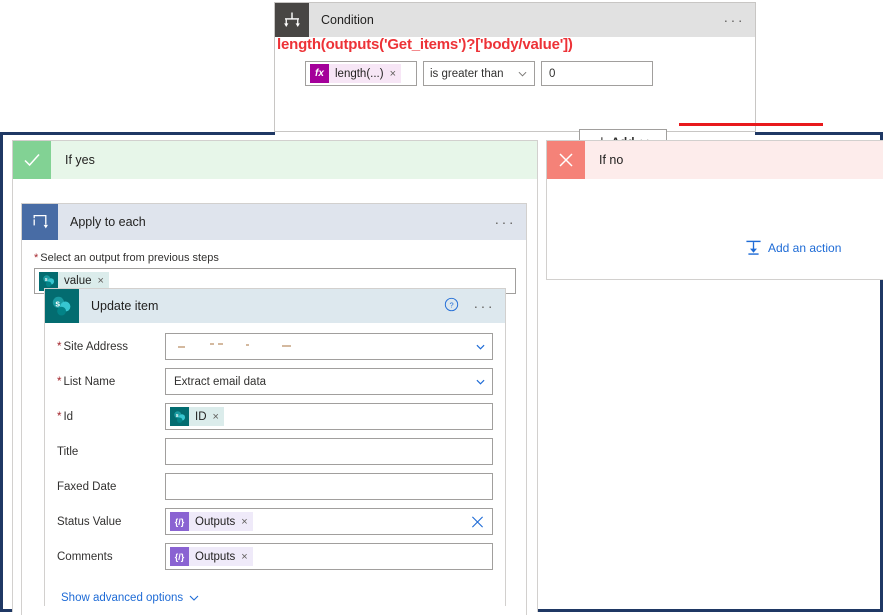  What do you see at coordinates (319, 73) in the screenshot?
I see `fx-icon: fx` at bounding box center [319, 73].